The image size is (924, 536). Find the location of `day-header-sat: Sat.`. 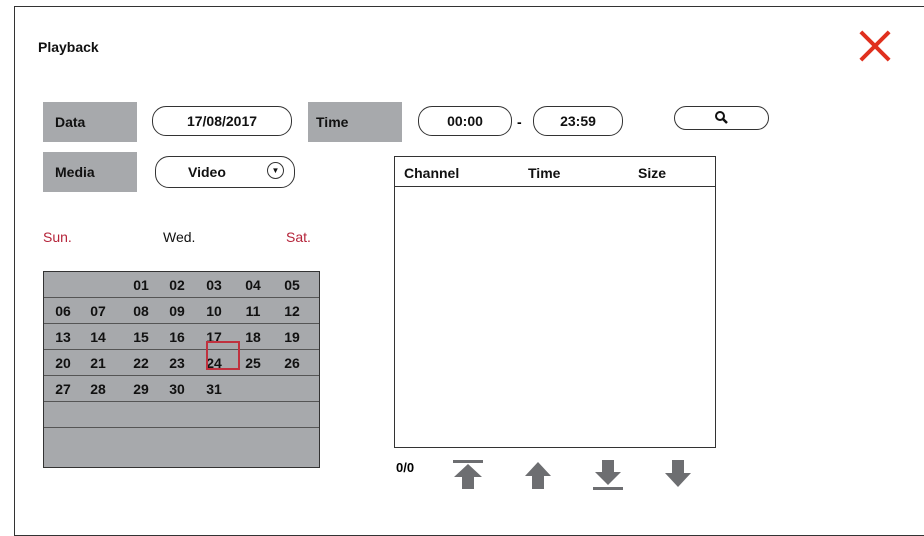

day-header-sat: Sat. is located at coordinates (298, 237).